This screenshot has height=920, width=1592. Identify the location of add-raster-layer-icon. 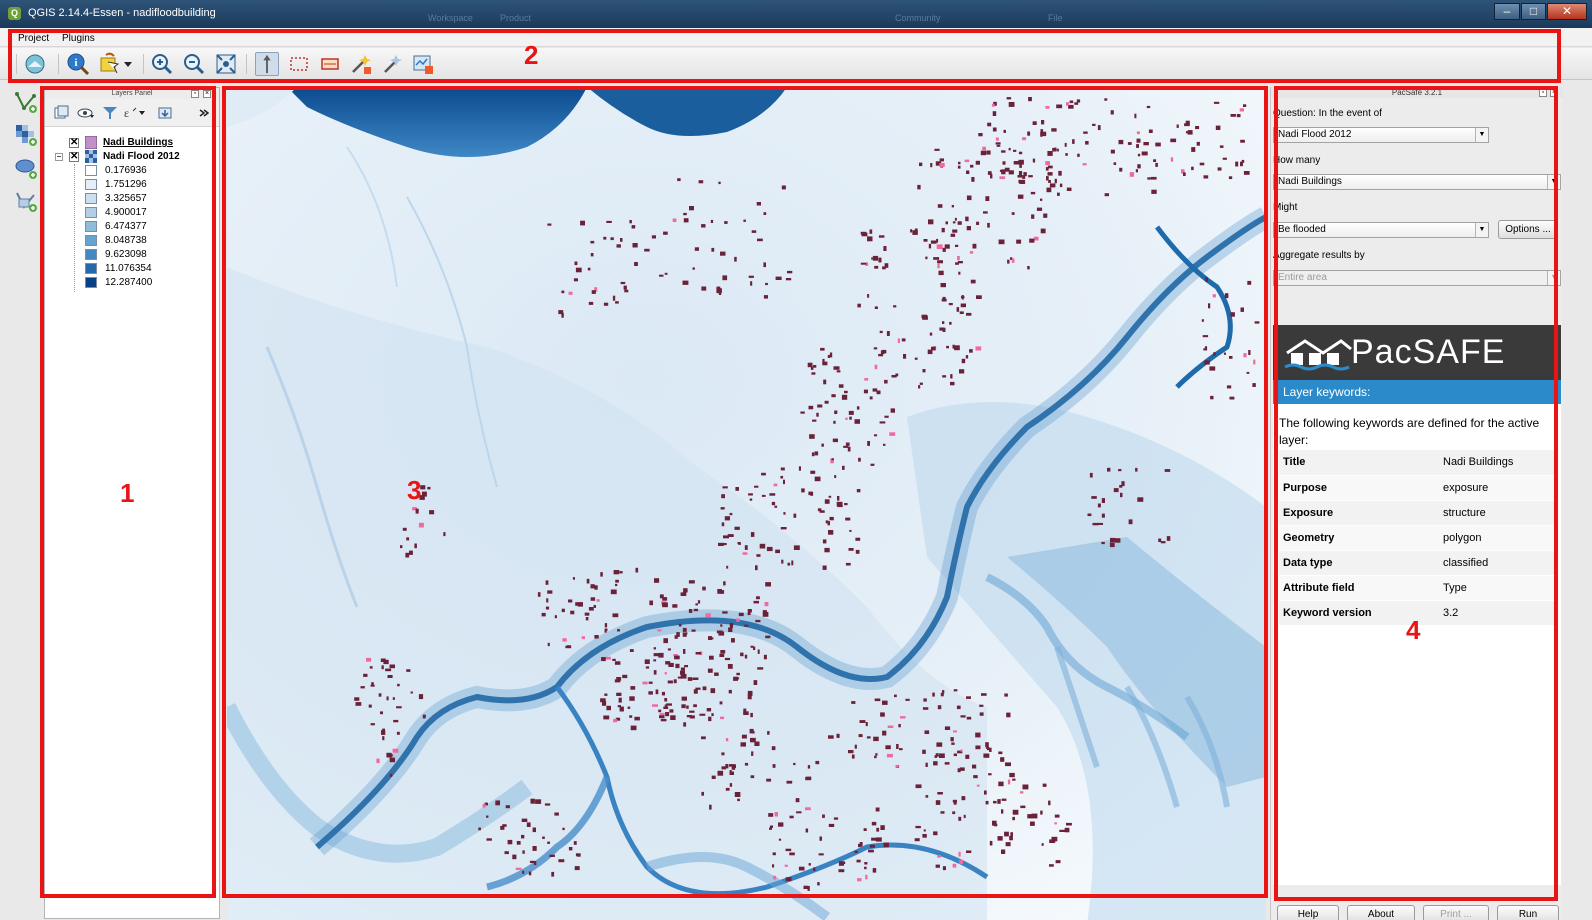
(26, 135).